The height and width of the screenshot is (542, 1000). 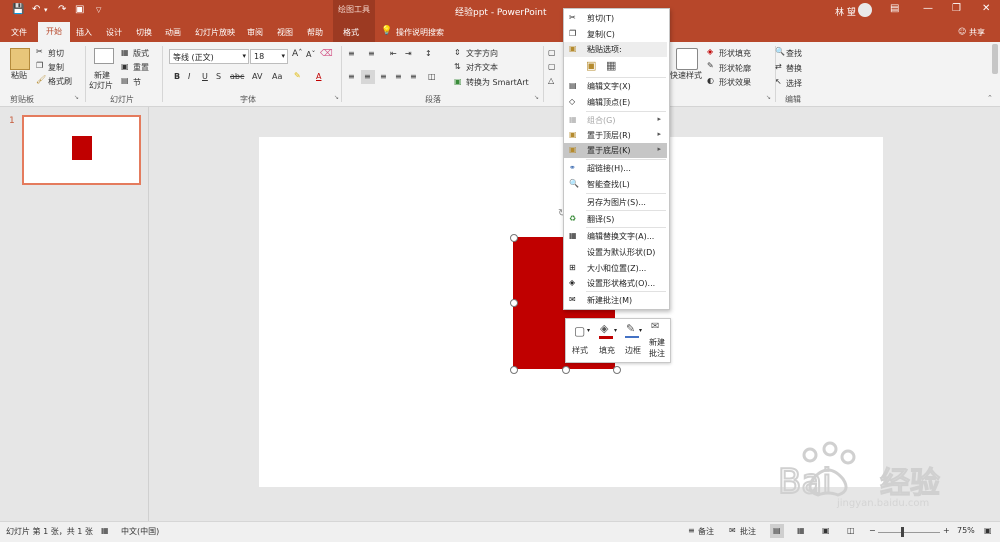 I want to click on close-icon: ✕, so click(x=986, y=8).